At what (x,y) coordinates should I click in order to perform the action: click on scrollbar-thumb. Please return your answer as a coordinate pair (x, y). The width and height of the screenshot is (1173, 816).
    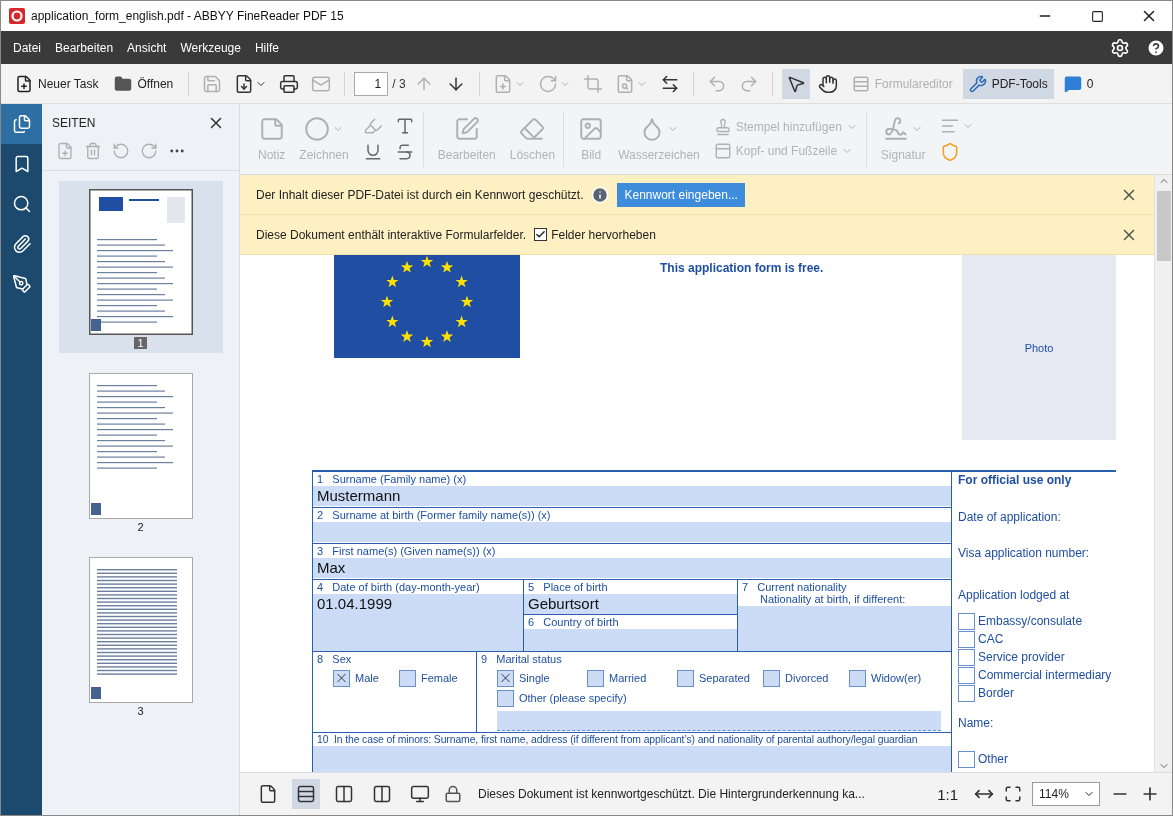
    Looking at the image, I should click on (1163, 226).